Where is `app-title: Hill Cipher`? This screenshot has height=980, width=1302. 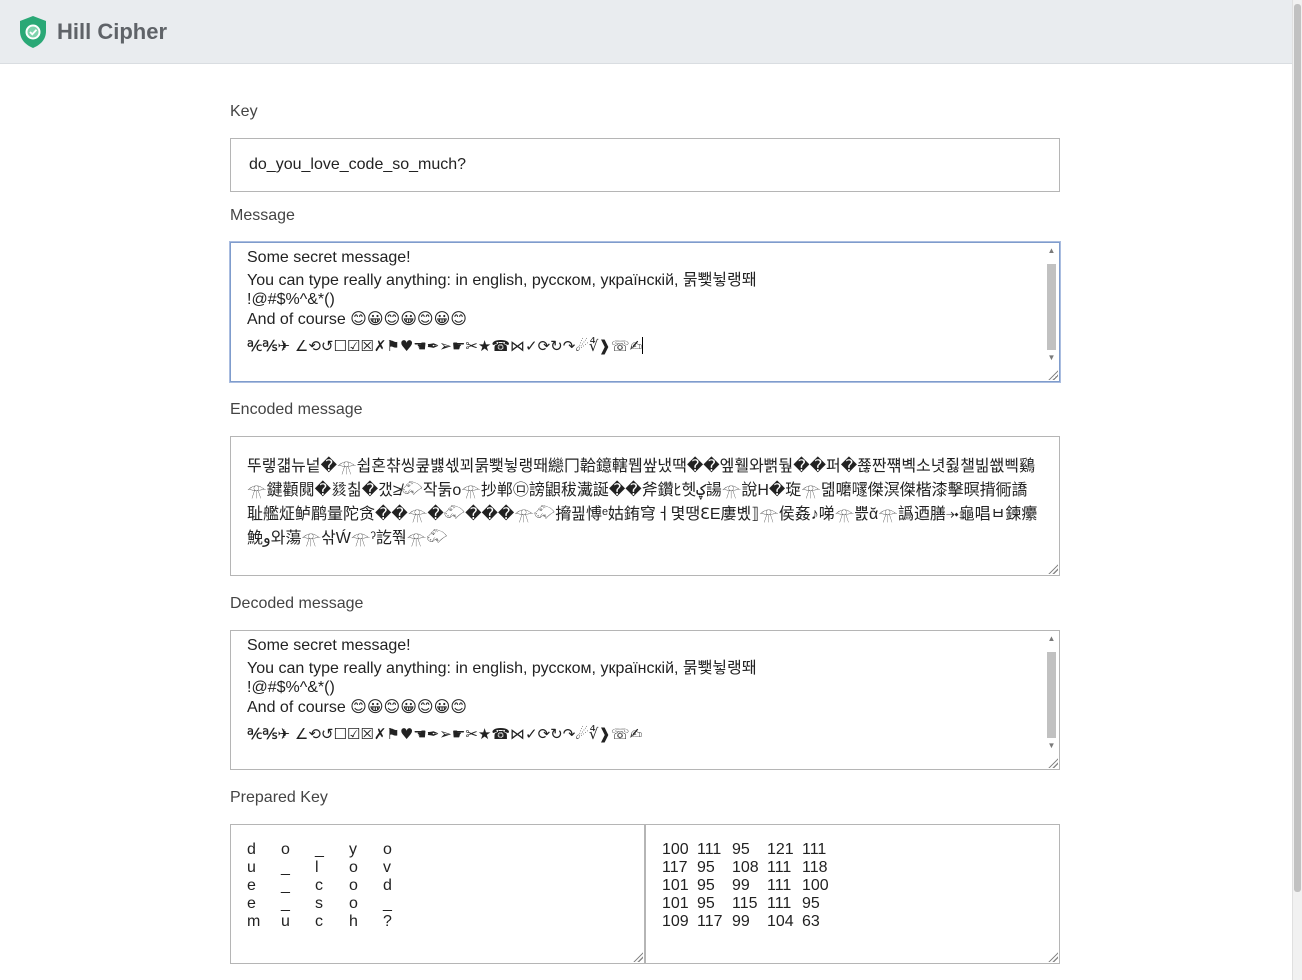
app-title: Hill Cipher is located at coordinates (112, 32).